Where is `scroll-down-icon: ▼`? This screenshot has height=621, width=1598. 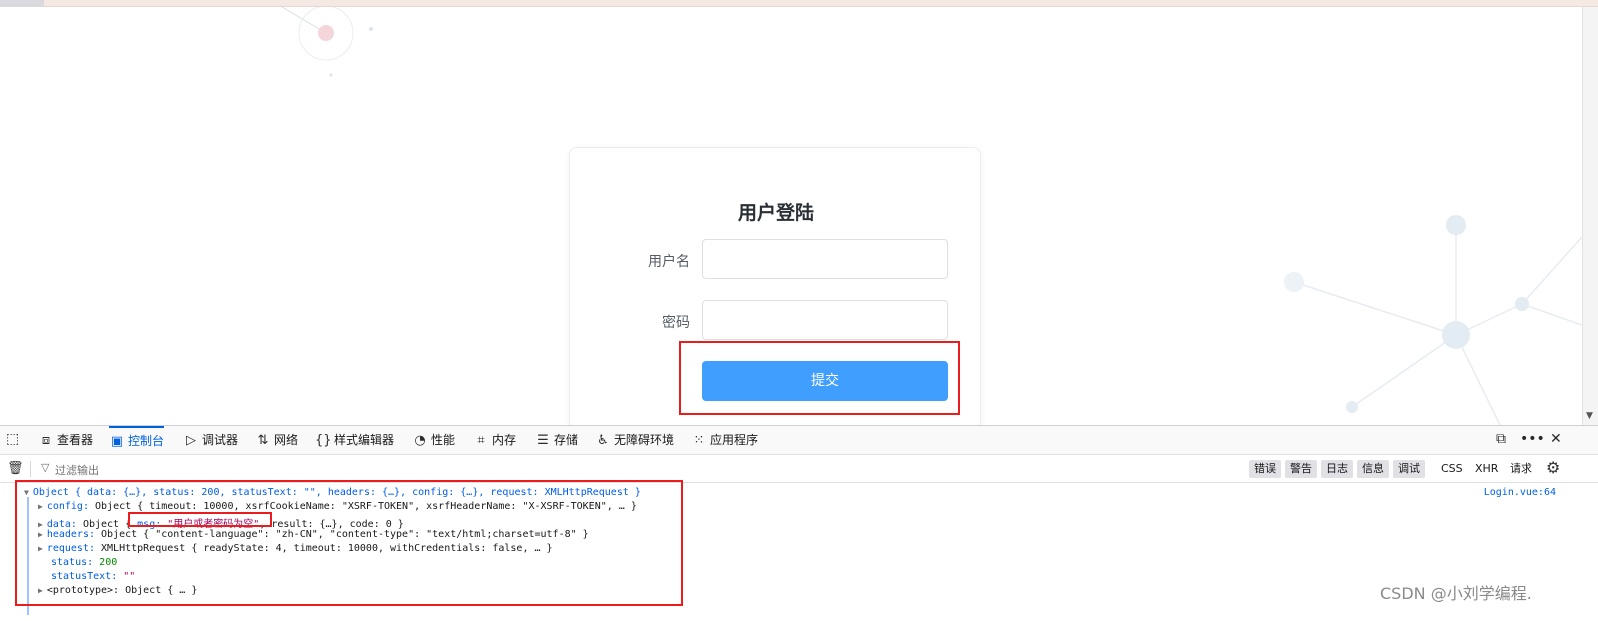 scroll-down-icon: ▼ is located at coordinates (1589, 416).